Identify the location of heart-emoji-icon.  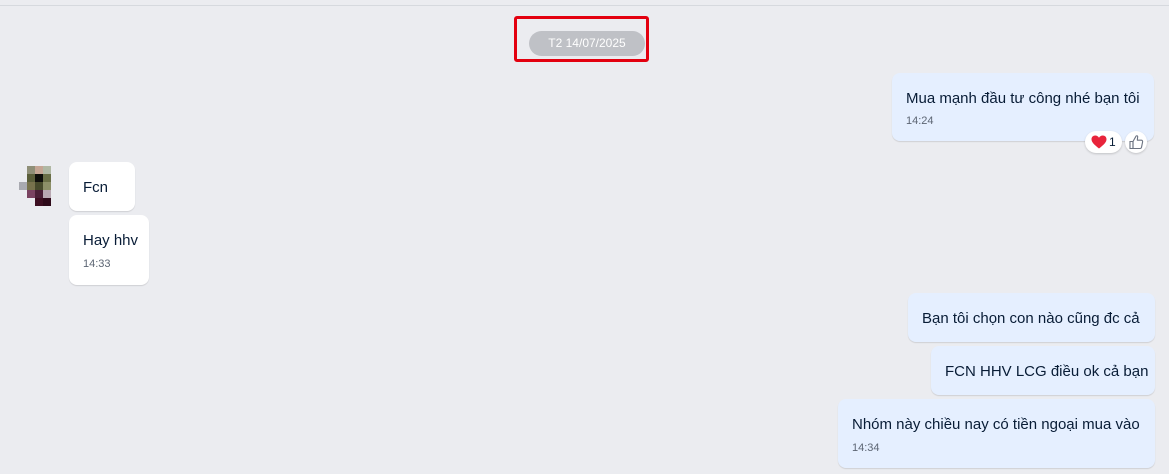
(1099, 142).